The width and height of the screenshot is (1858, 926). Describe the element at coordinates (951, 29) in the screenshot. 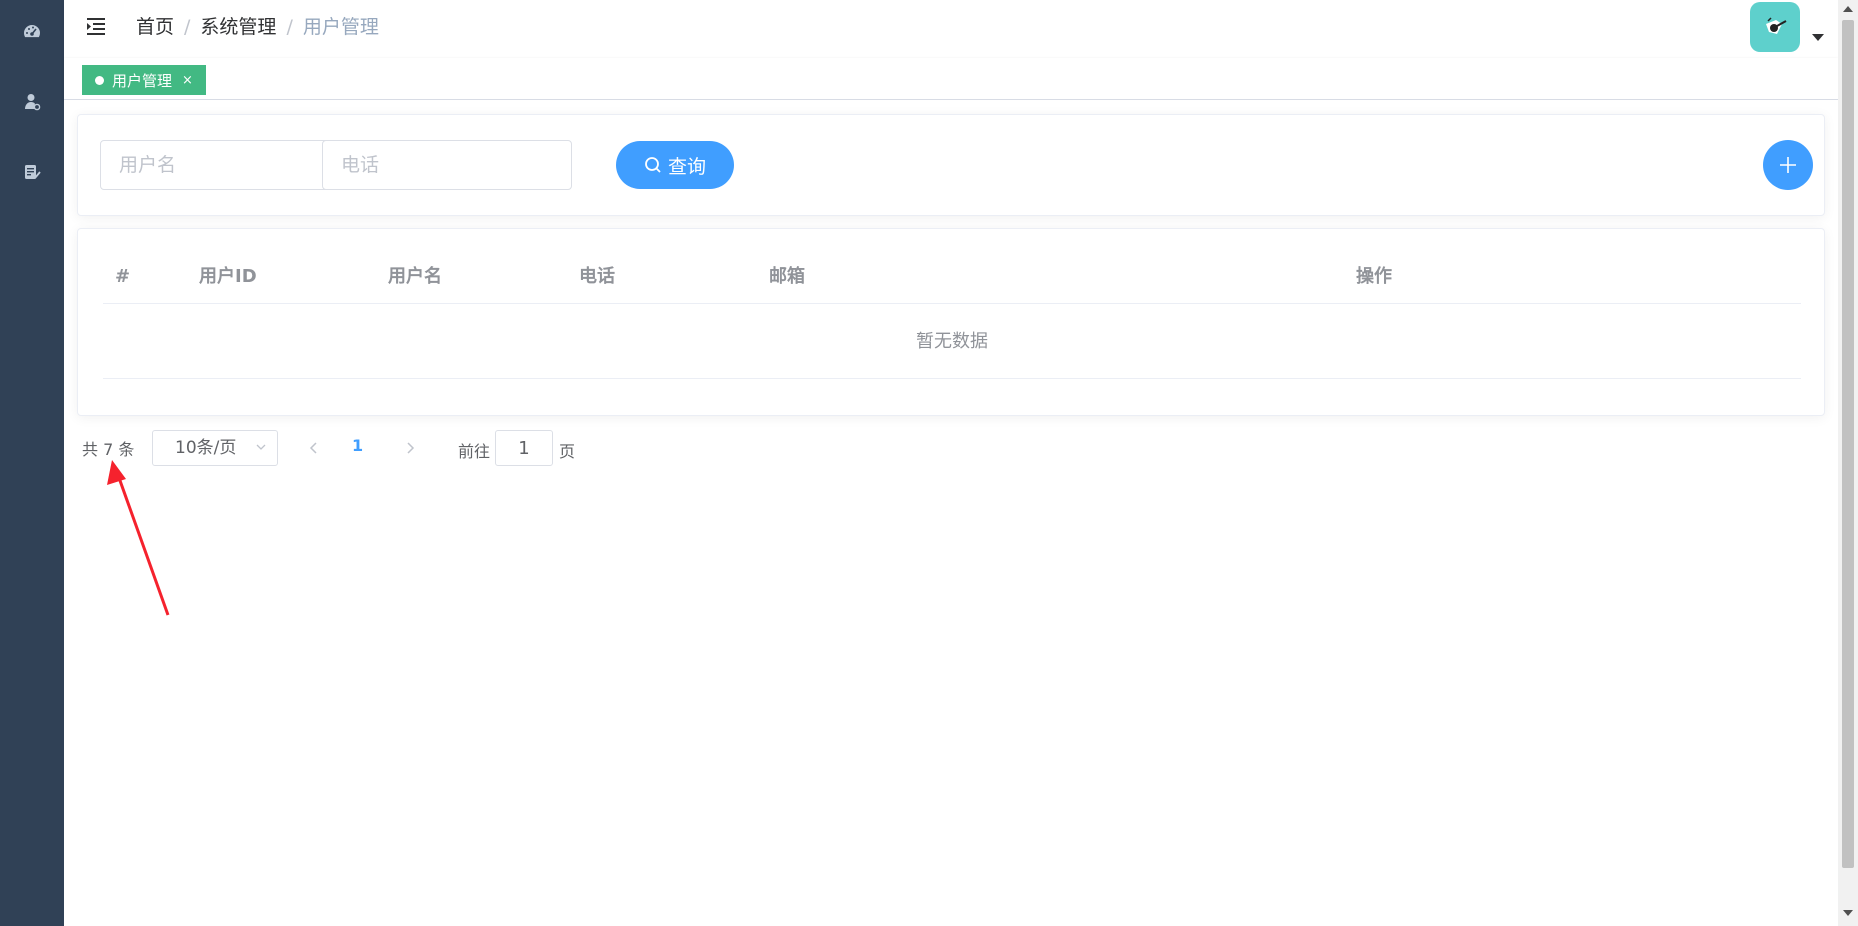

I see `navbar: 首页 / 系统管理 / 用户管理` at that location.